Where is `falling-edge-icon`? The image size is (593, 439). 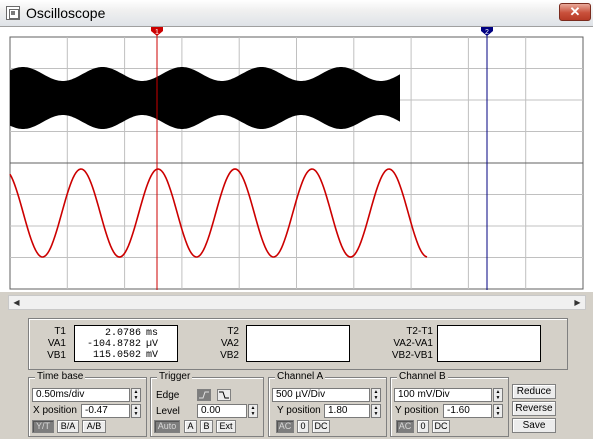
falling-edge-icon is located at coordinates (224, 395).